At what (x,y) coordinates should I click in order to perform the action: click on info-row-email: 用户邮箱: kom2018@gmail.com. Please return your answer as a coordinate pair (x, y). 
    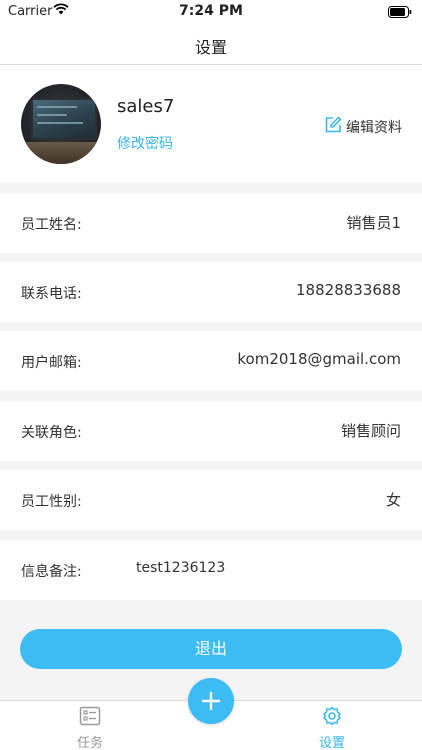
    Looking at the image, I should click on (211, 361).